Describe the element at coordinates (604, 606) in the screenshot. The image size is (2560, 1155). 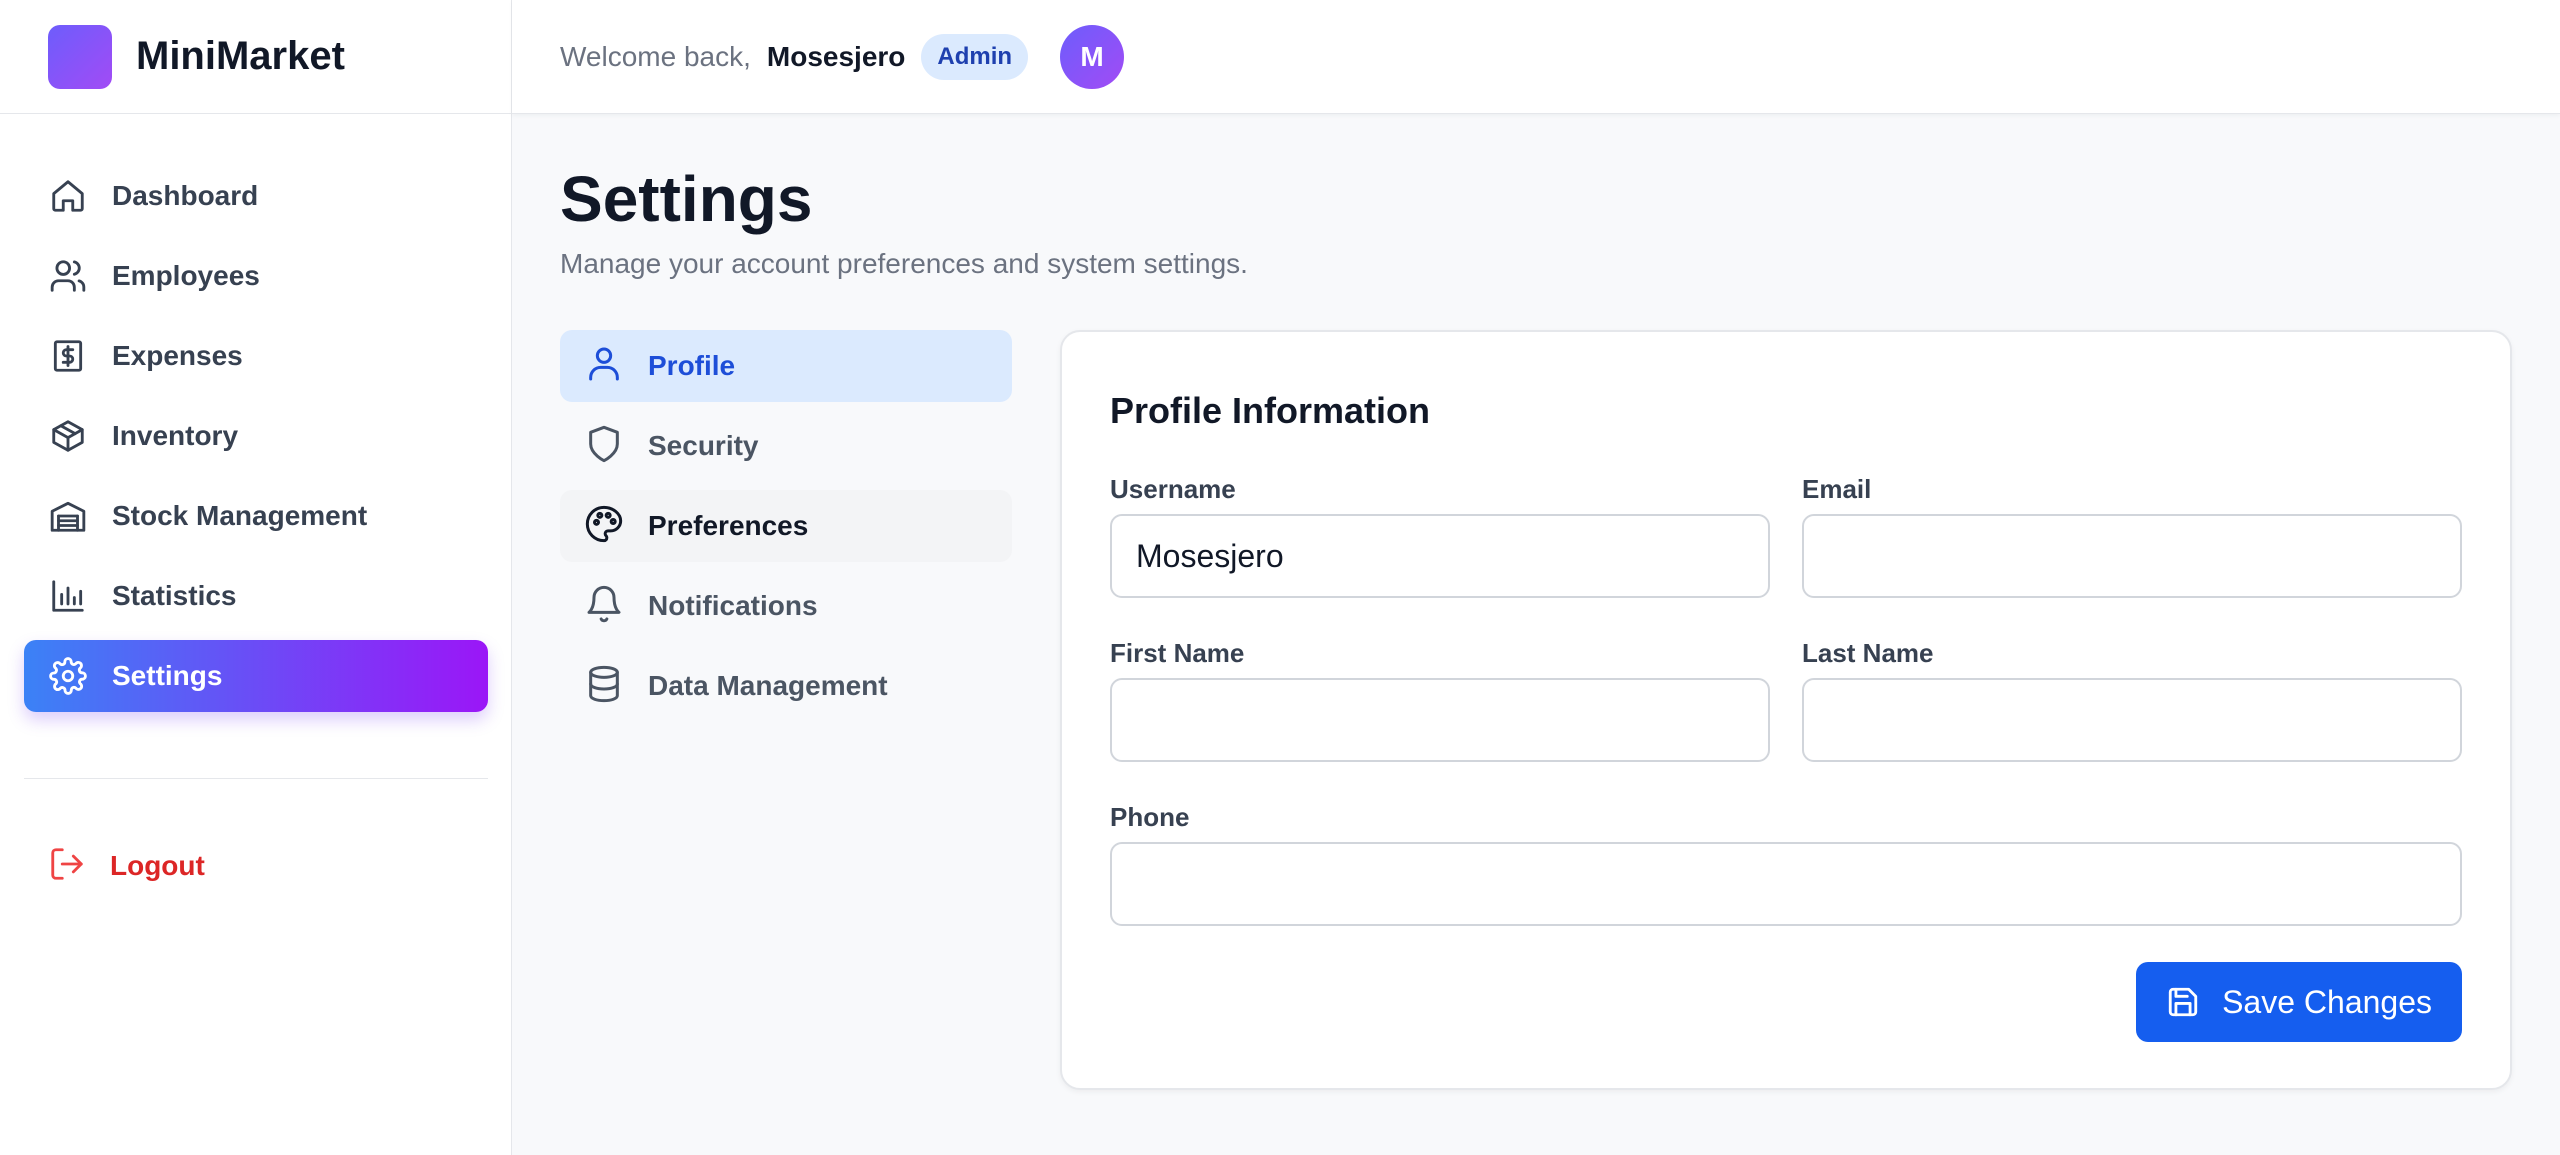
I see `bell-icon` at that location.